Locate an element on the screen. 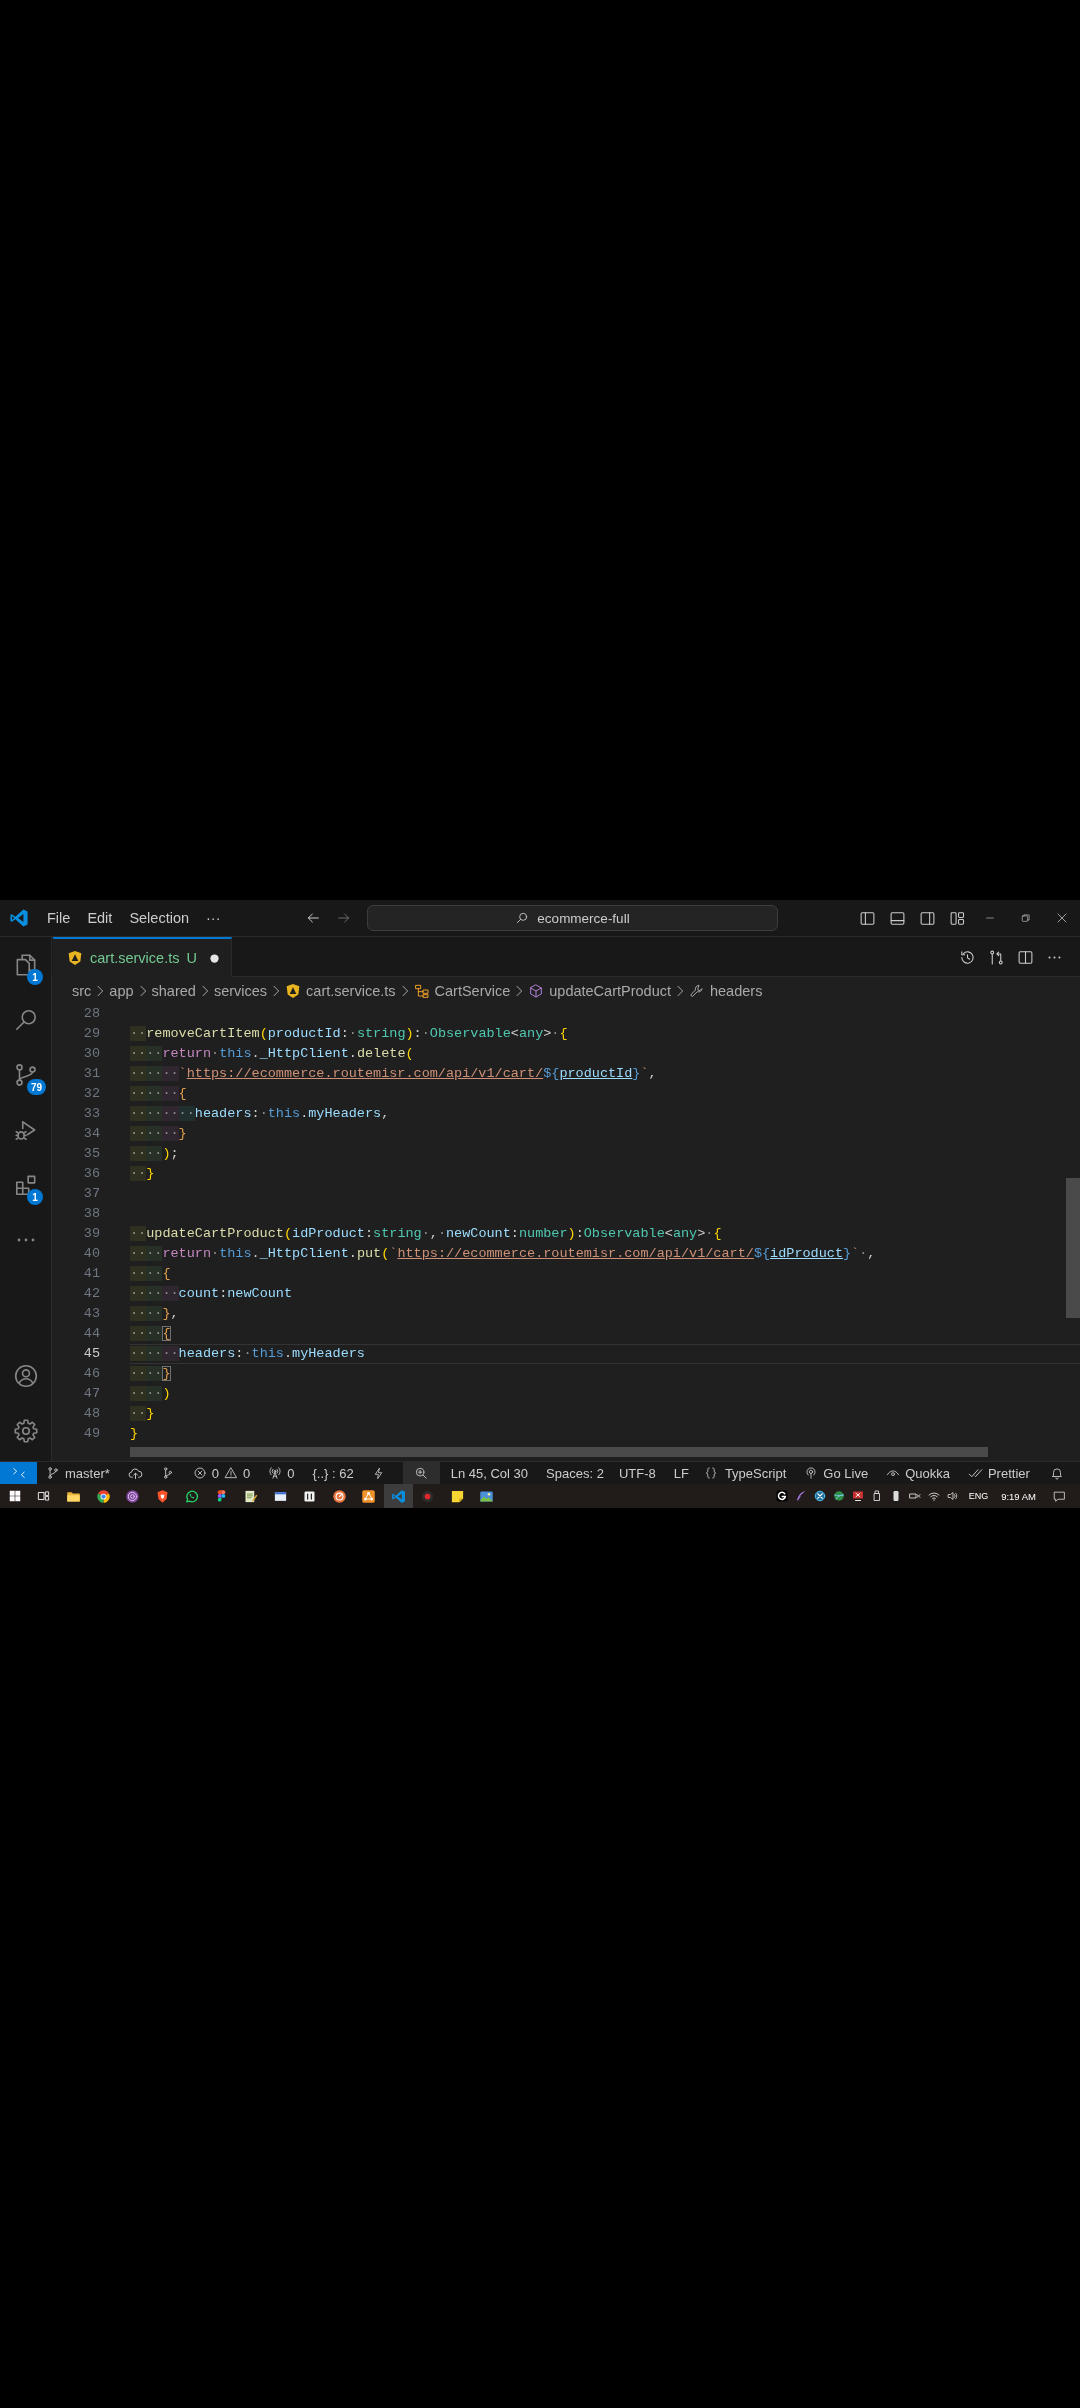  line-number: 41 is located at coordinates (91, 1274).